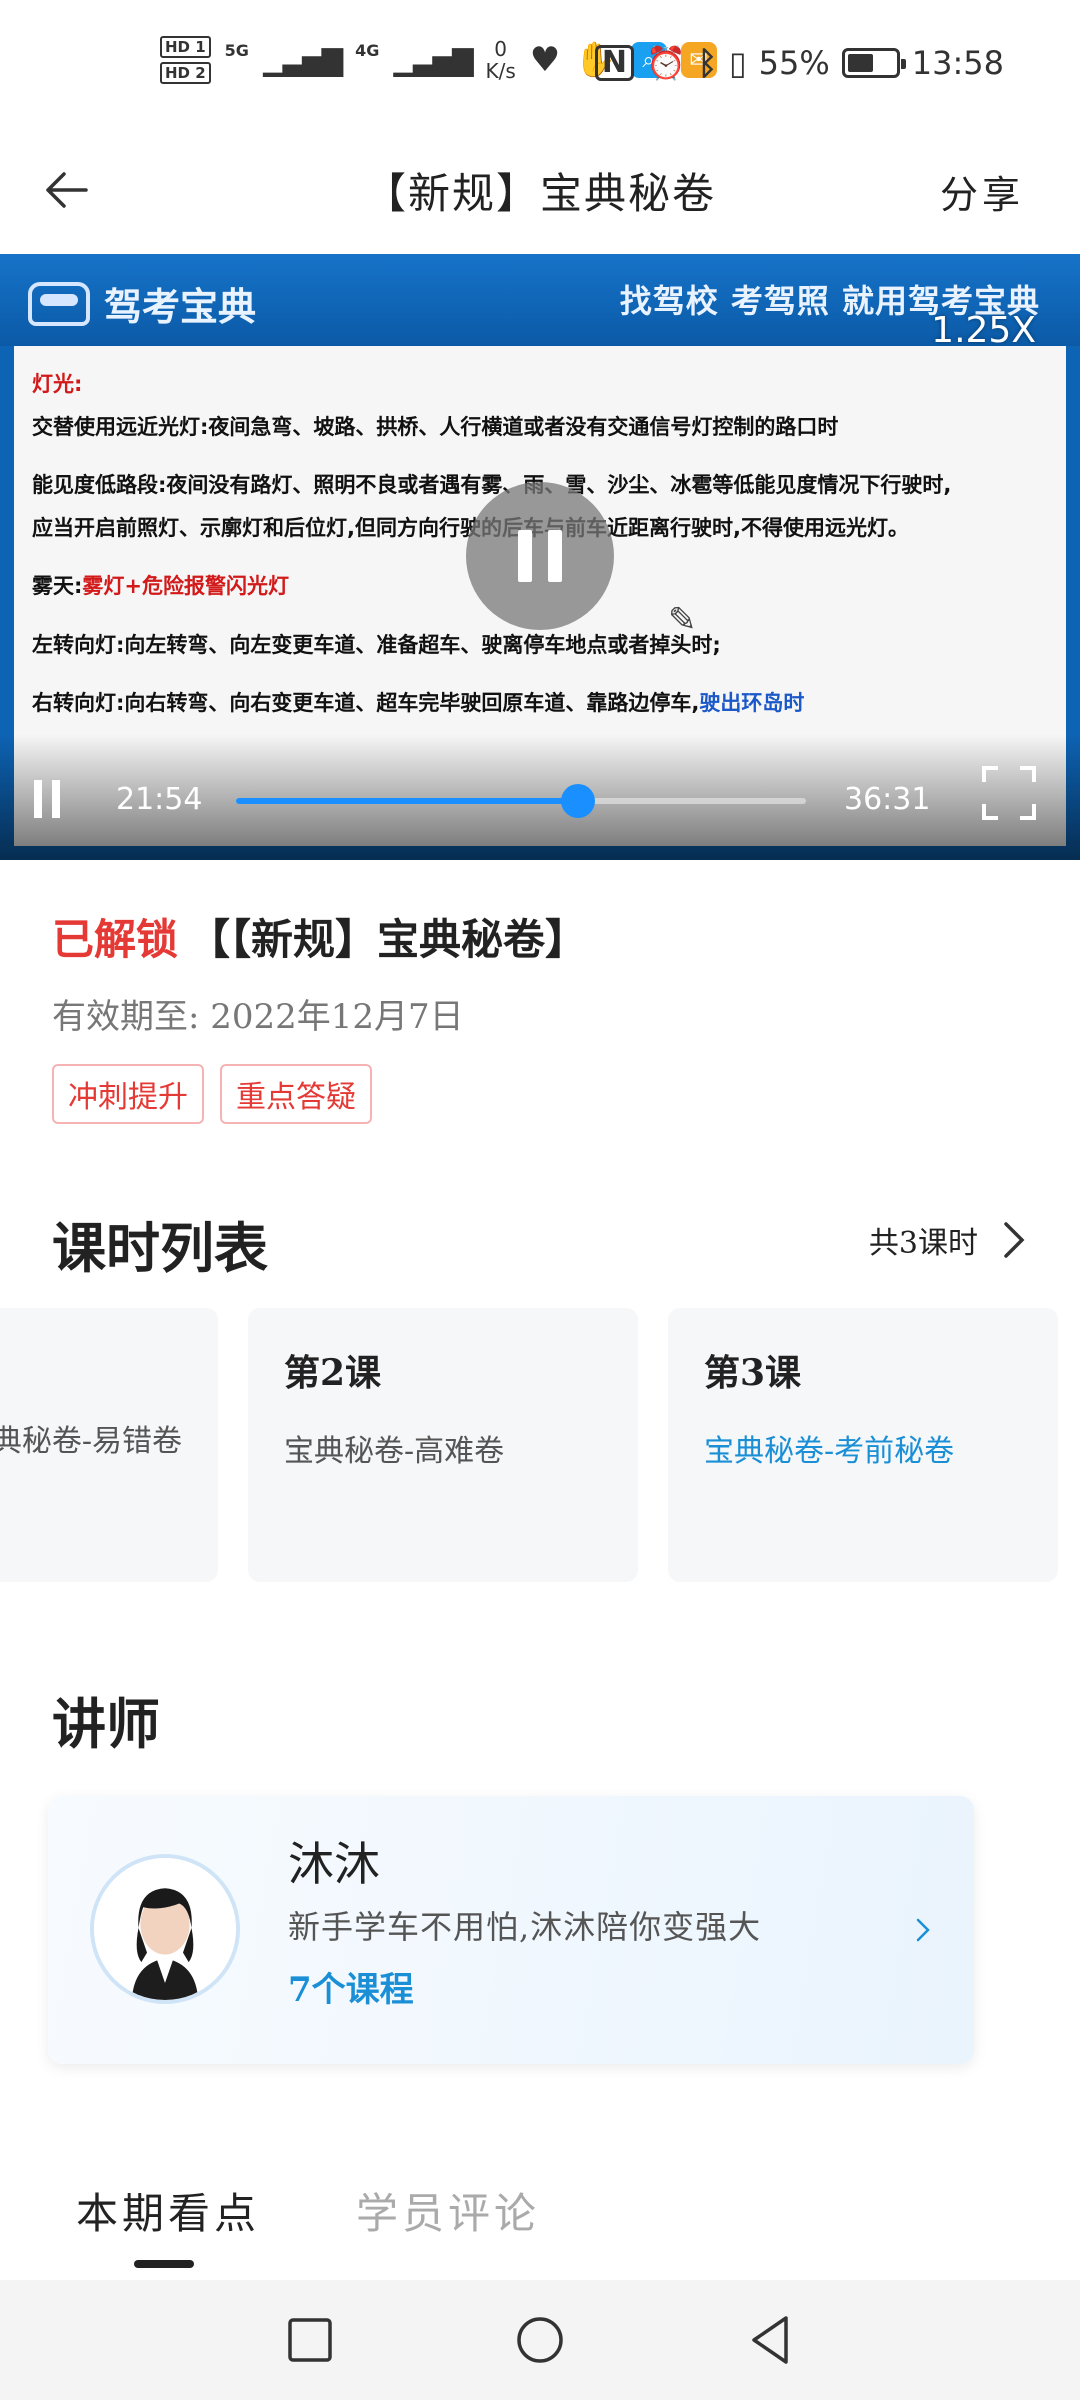  Describe the element at coordinates (666, 63) in the screenshot. I see `alarm-icon: ⏰` at that location.